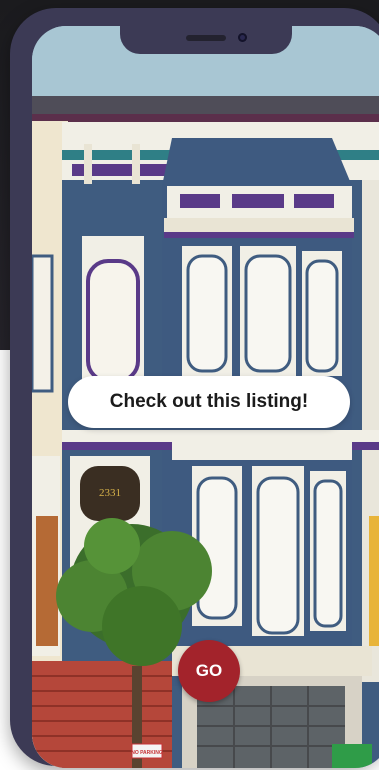  I want to click on house-number: 2331, so click(110, 493).